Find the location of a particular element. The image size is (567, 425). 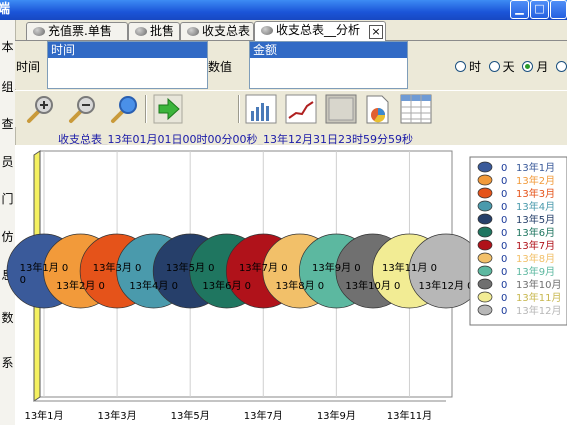

export-button is located at coordinates (168, 109).